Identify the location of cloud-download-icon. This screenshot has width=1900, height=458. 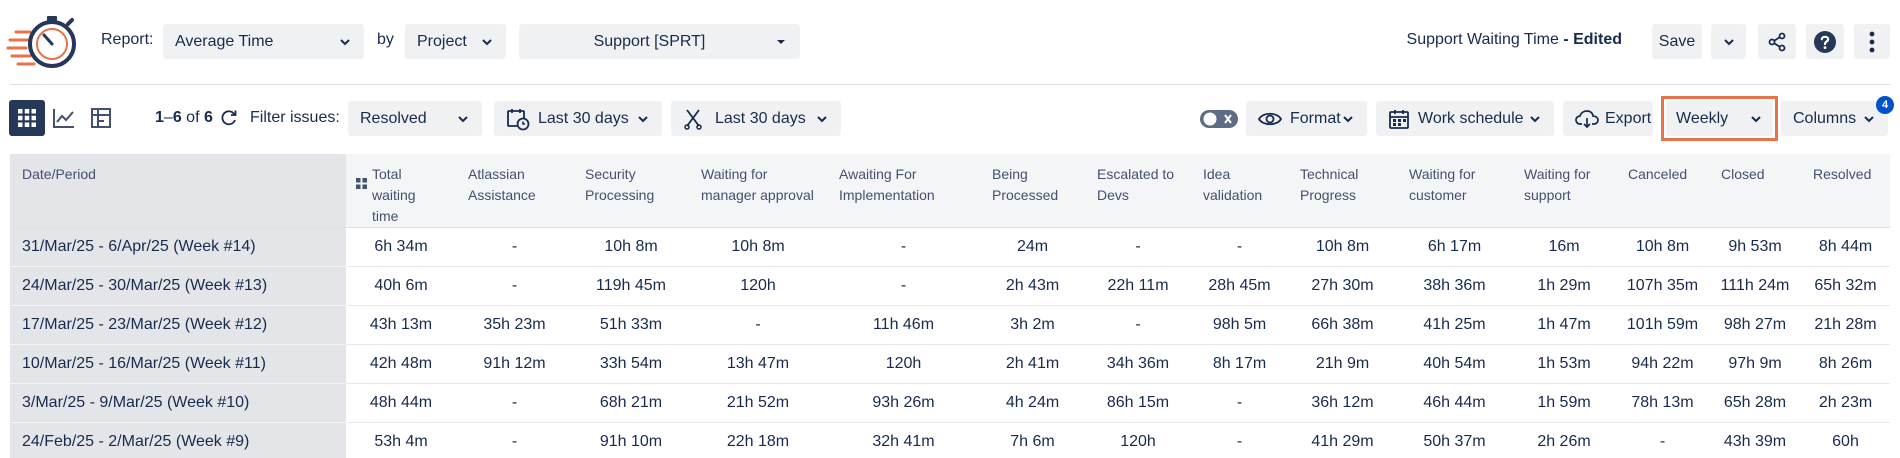
(1587, 118).